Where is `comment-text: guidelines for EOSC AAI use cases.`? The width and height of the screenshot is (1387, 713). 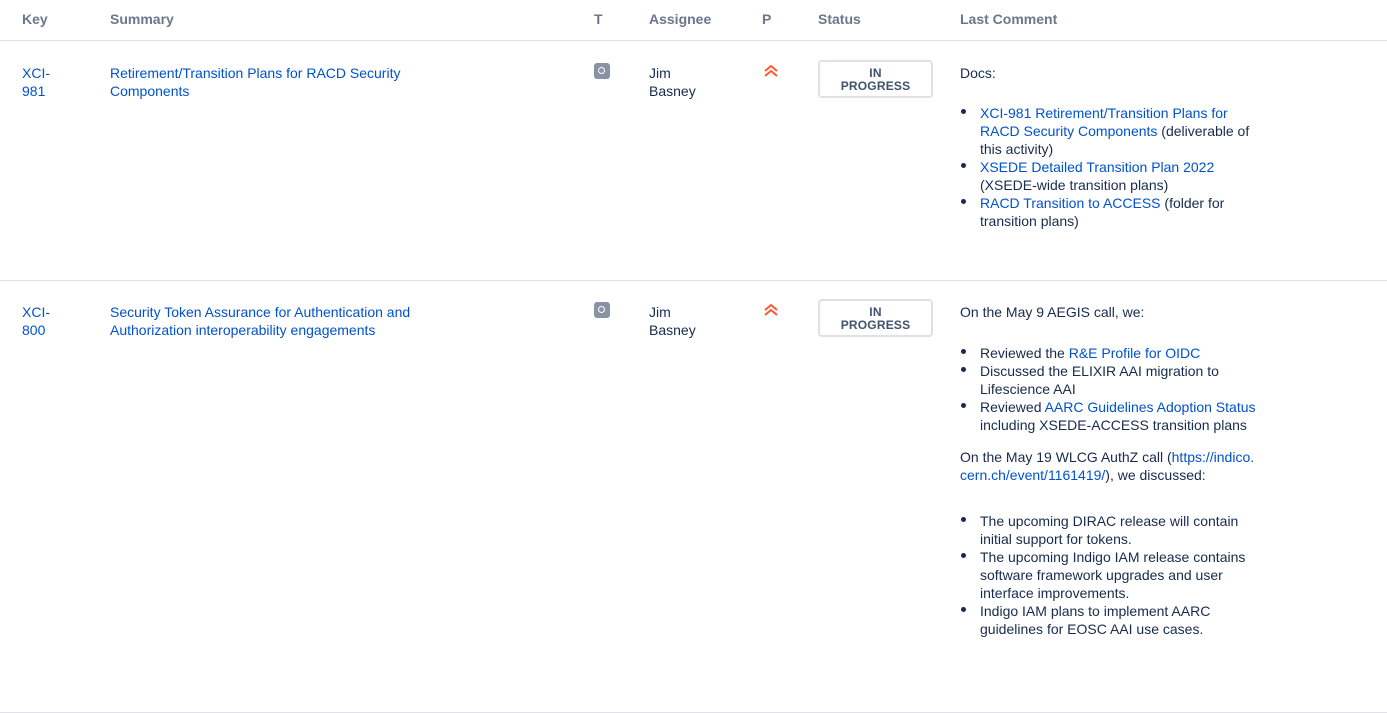
comment-text: guidelines for EOSC AAI use cases. is located at coordinates (1092, 629).